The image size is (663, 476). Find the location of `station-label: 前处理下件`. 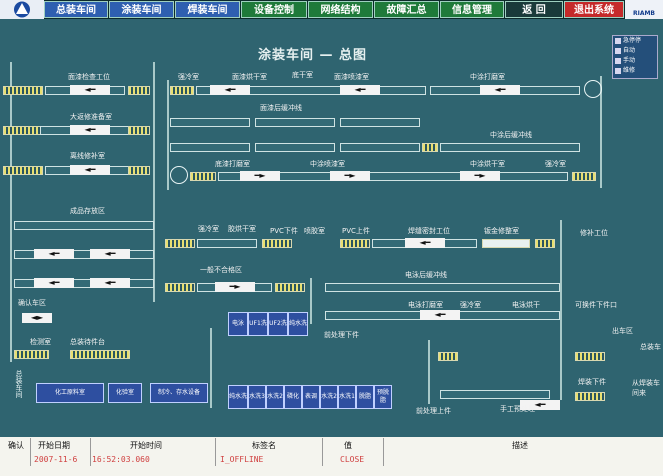

station-label: 前处理下件 is located at coordinates (341, 335).